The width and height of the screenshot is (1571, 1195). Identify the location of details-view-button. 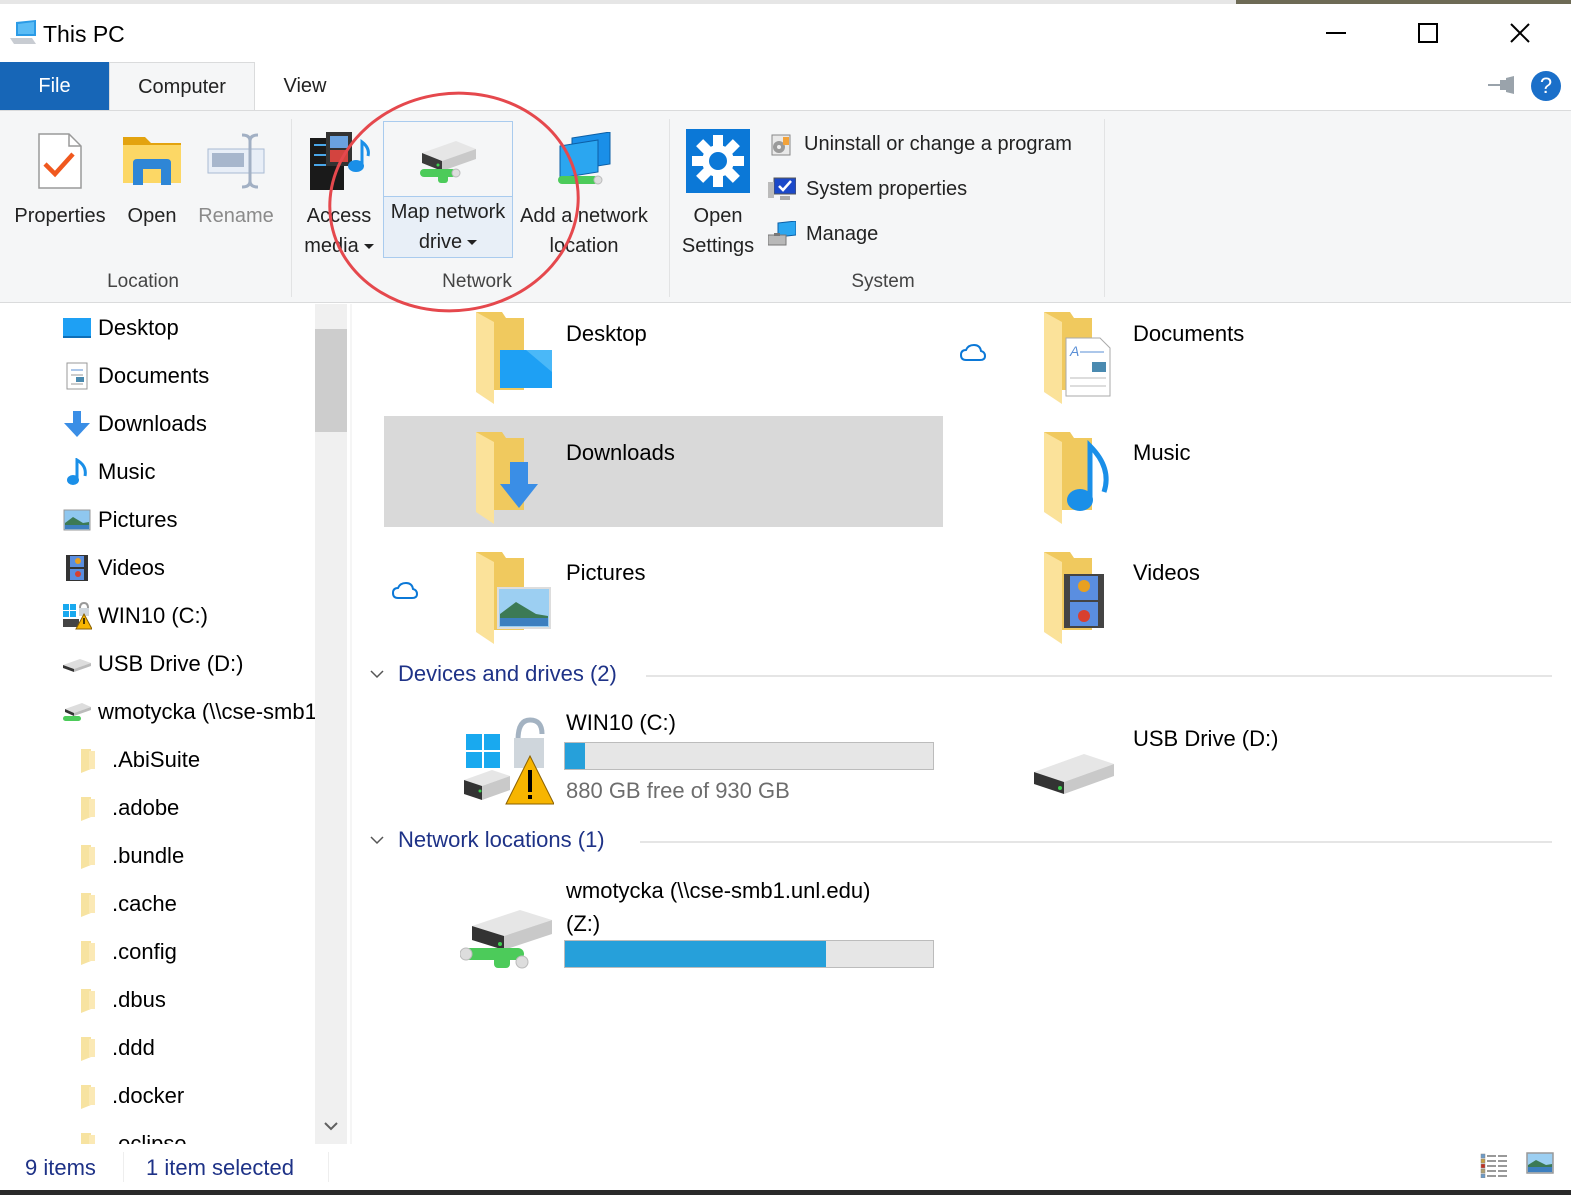
(1494, 1168).